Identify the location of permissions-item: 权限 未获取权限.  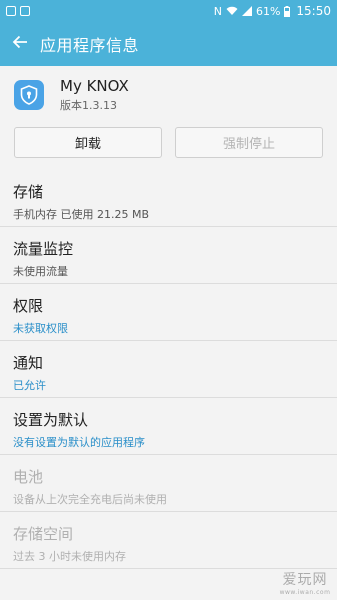
(168, 312).